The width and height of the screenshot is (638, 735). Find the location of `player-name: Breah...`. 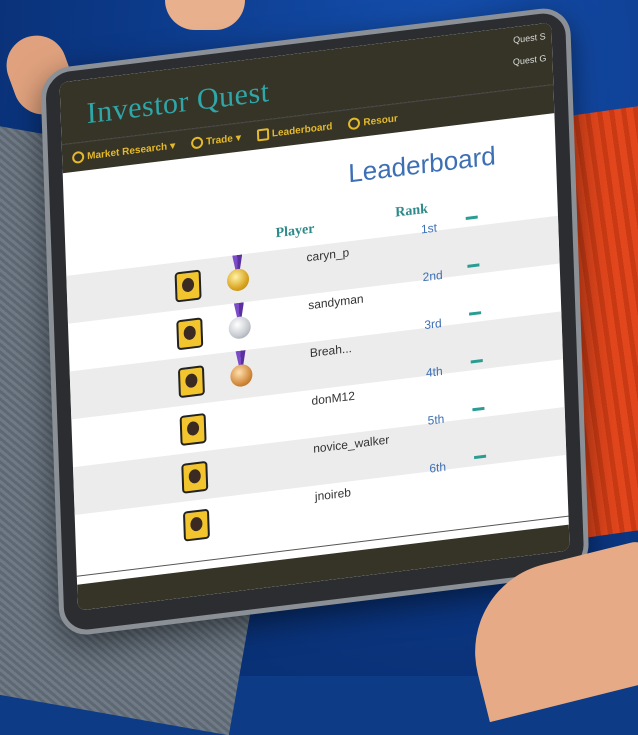

player-name: Breah... is located at coordinates (331, 351).